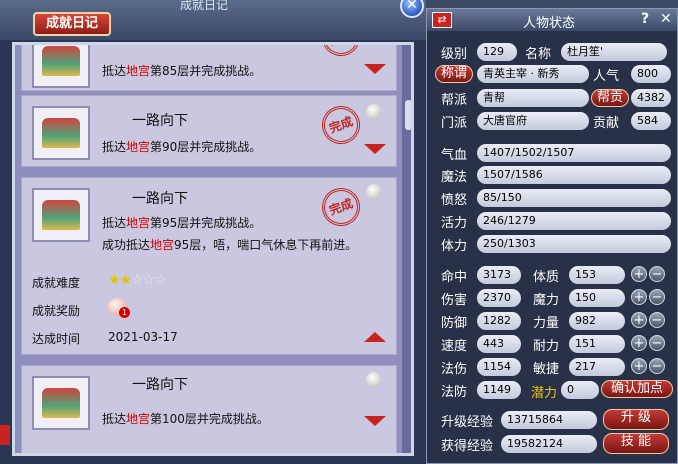 The width and height of the screenshot is (678, 464). I want to click on skills-button: 技 能, so click(636, 443).